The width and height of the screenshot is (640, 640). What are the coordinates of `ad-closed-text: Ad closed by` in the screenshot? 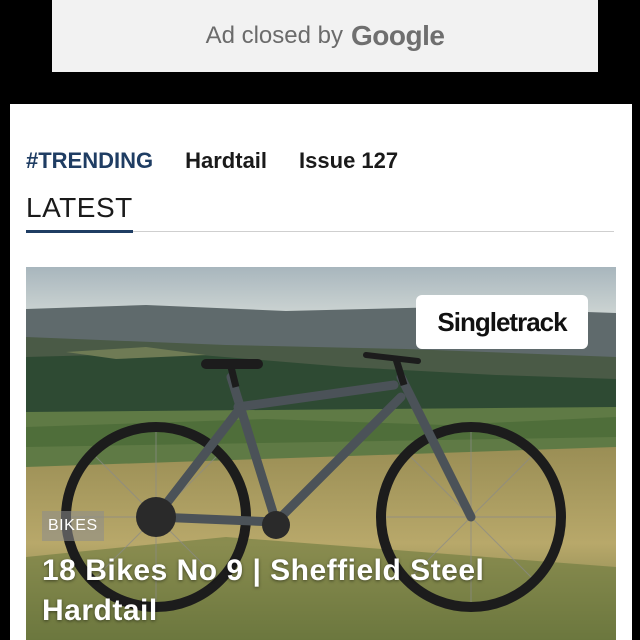 It's located at (274, 35).